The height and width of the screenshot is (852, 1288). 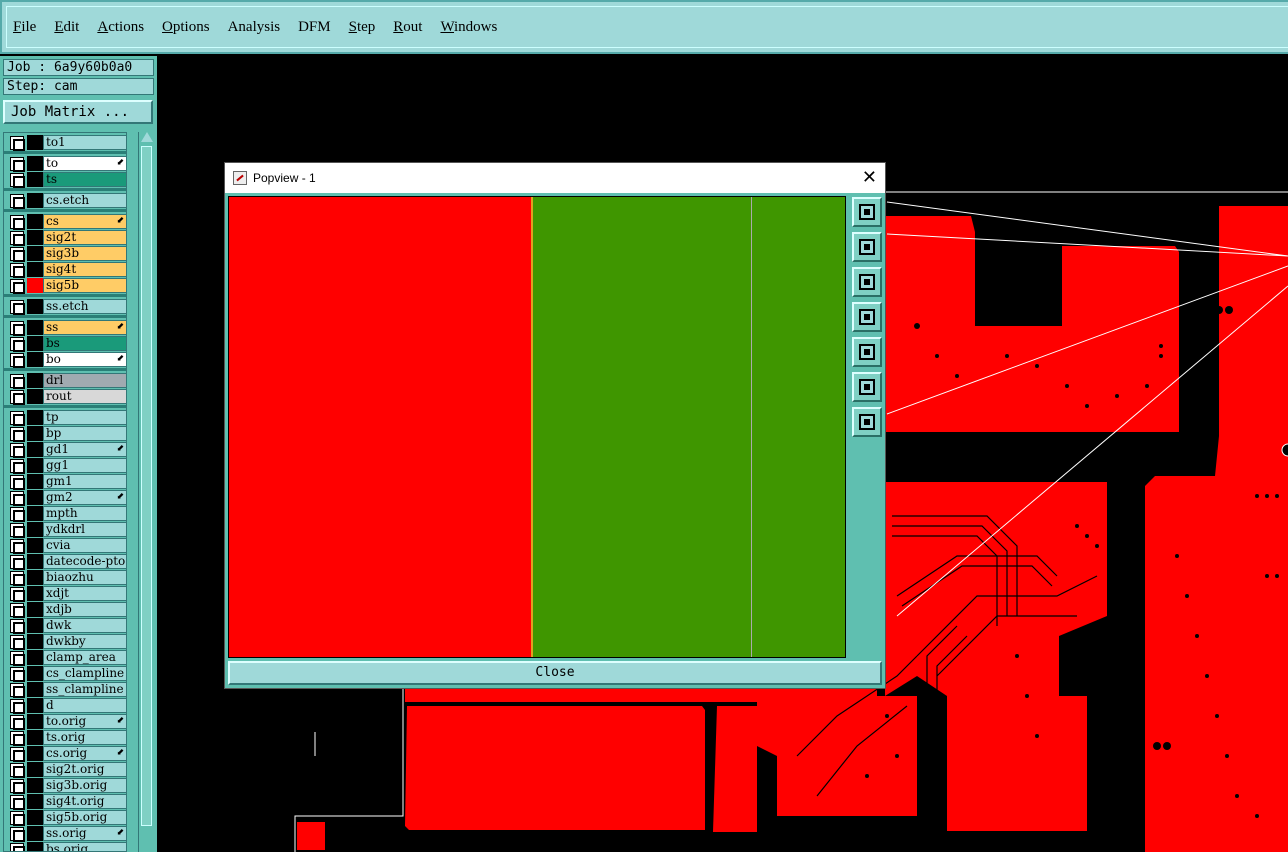 I want to click on layer-name: gm2 ⬋, so click(x=84, y=497).